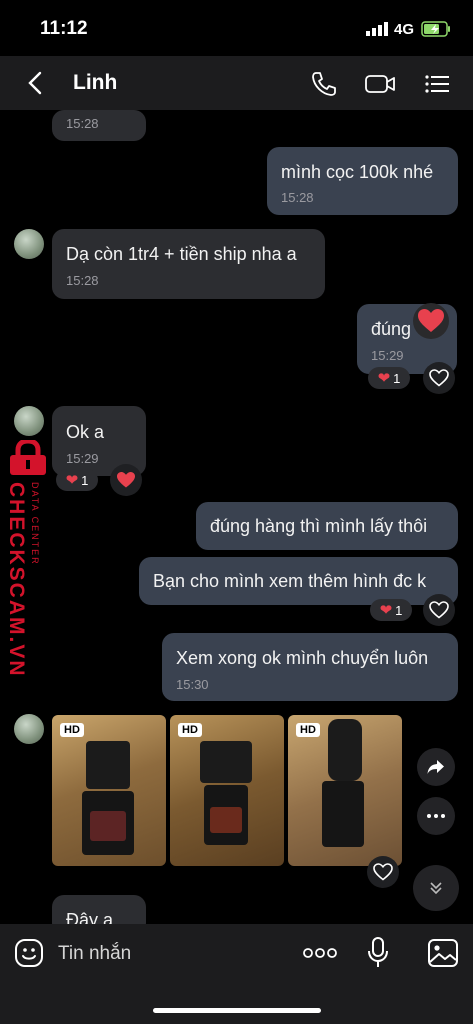 Image resolution: width=473 pixels, height=1024 pixels. Describe the element at coordinates (192, 684) in the screenshot. I see `message-time: 15:30` at that location.